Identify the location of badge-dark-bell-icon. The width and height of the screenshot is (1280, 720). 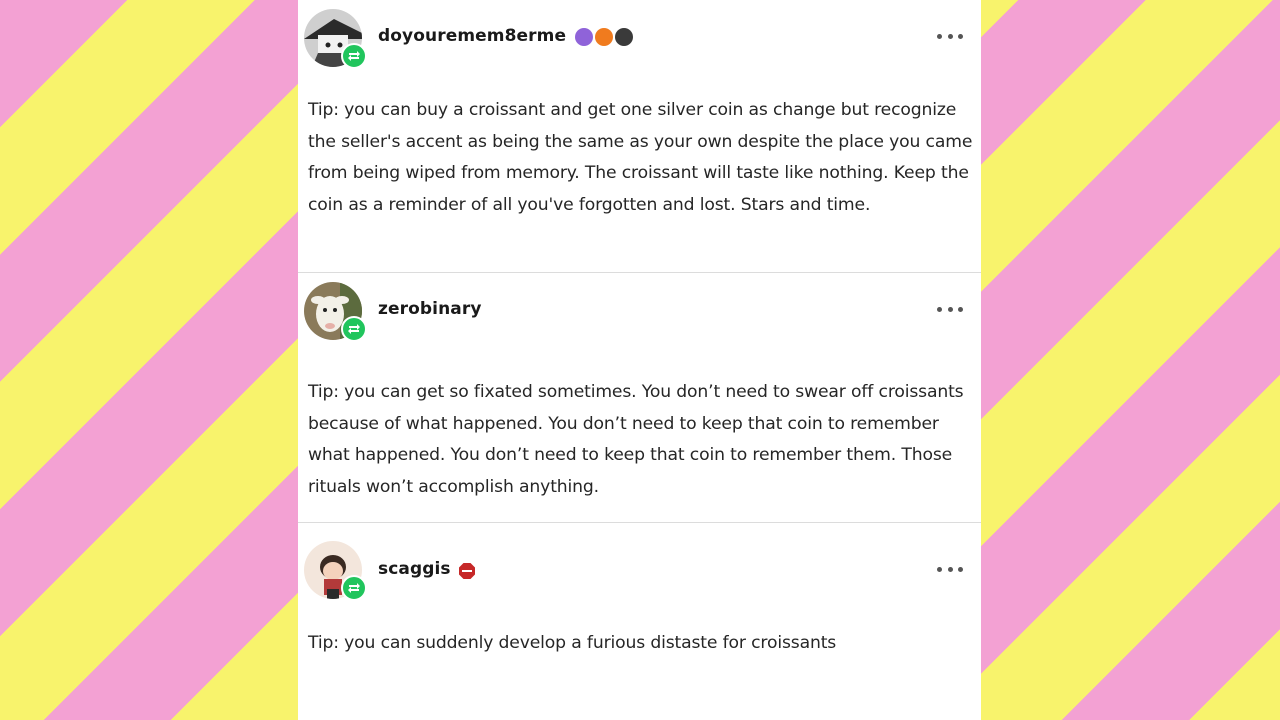
(624, 37).